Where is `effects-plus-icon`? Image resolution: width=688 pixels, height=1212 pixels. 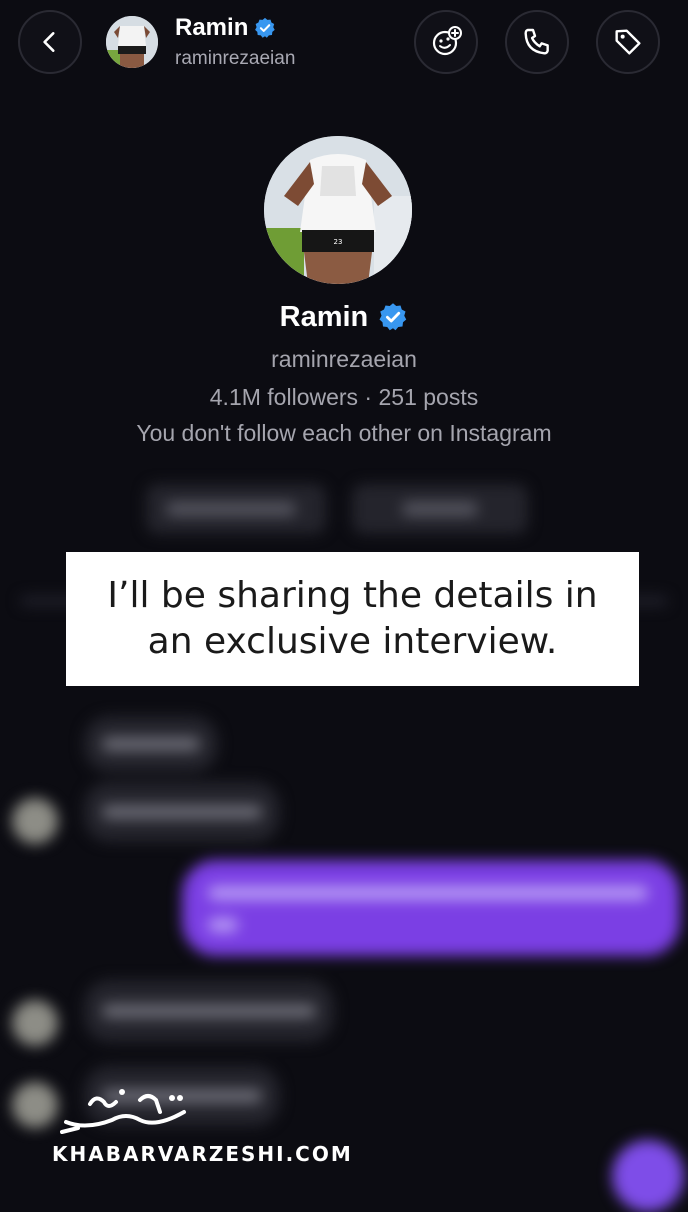 effects-plus-icon is located at coordinates (447, 41).